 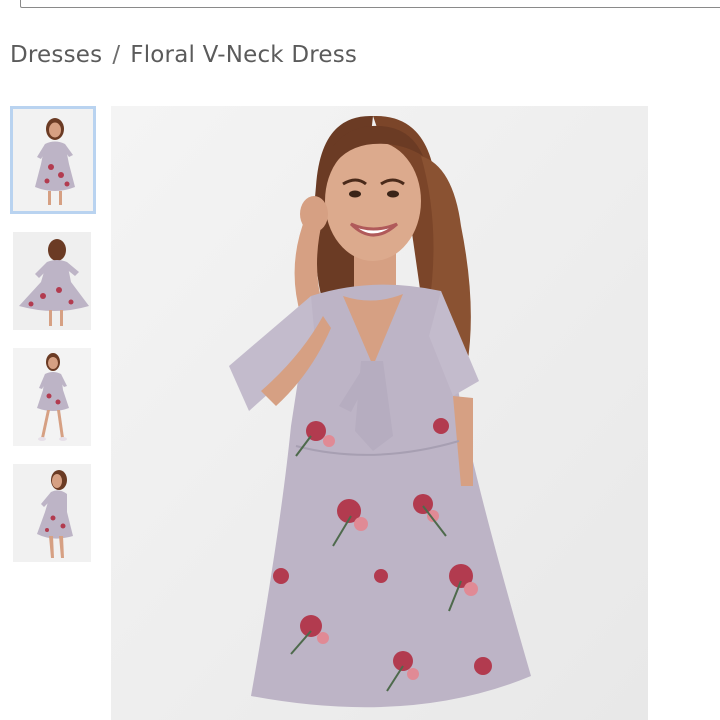 What do you see at coordinates (370, 4) in the screenshot?
I see `search-input` at bounding box center [370, 4].